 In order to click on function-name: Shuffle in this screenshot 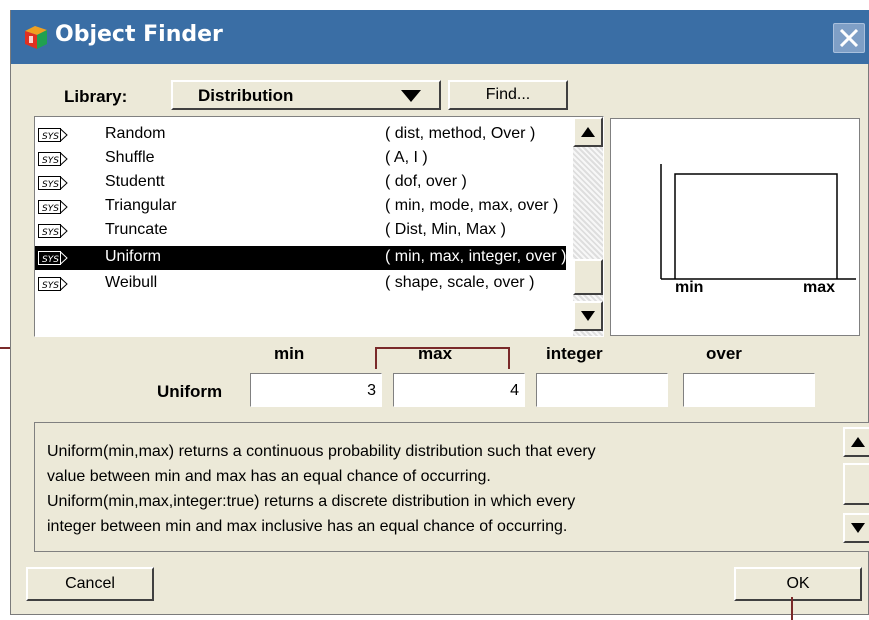, I will do `click(130, 157)`.